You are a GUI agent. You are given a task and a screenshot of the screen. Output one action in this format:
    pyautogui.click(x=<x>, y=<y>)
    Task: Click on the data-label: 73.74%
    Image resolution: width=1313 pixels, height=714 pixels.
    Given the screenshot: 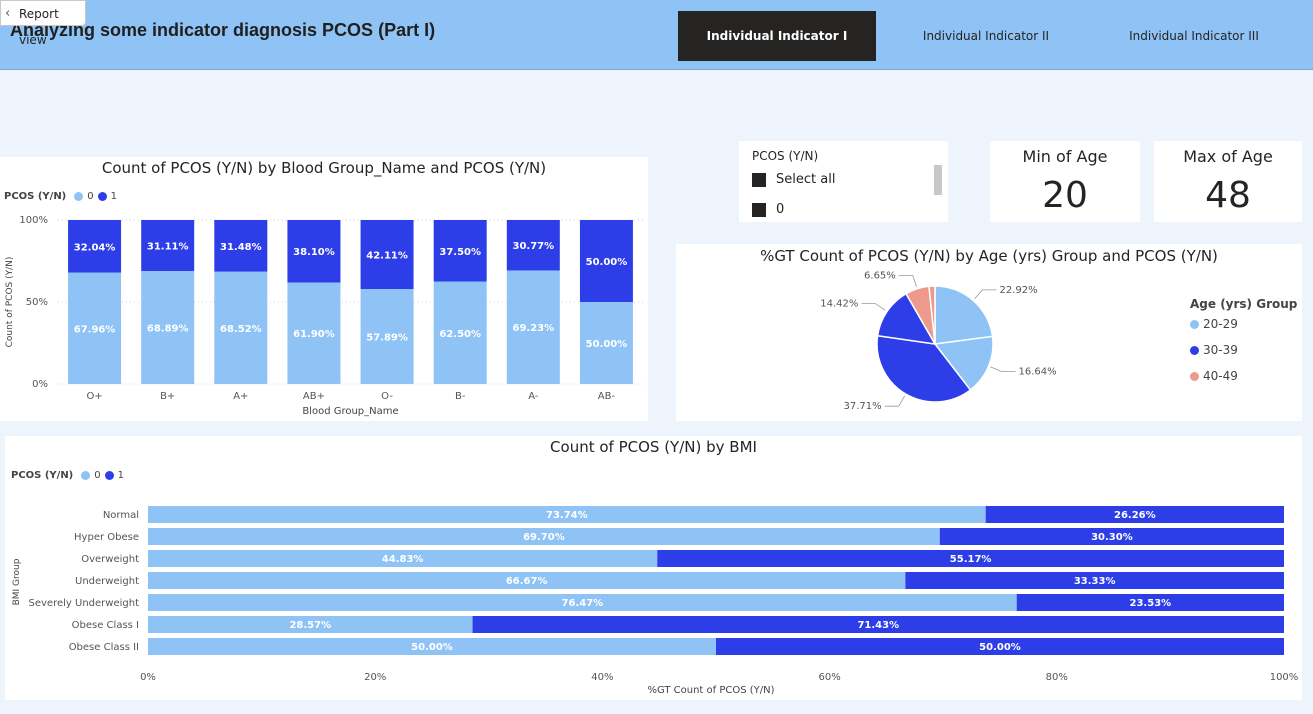 What is the action you would take?
    pyautogui.click(x=567, y=515)
    